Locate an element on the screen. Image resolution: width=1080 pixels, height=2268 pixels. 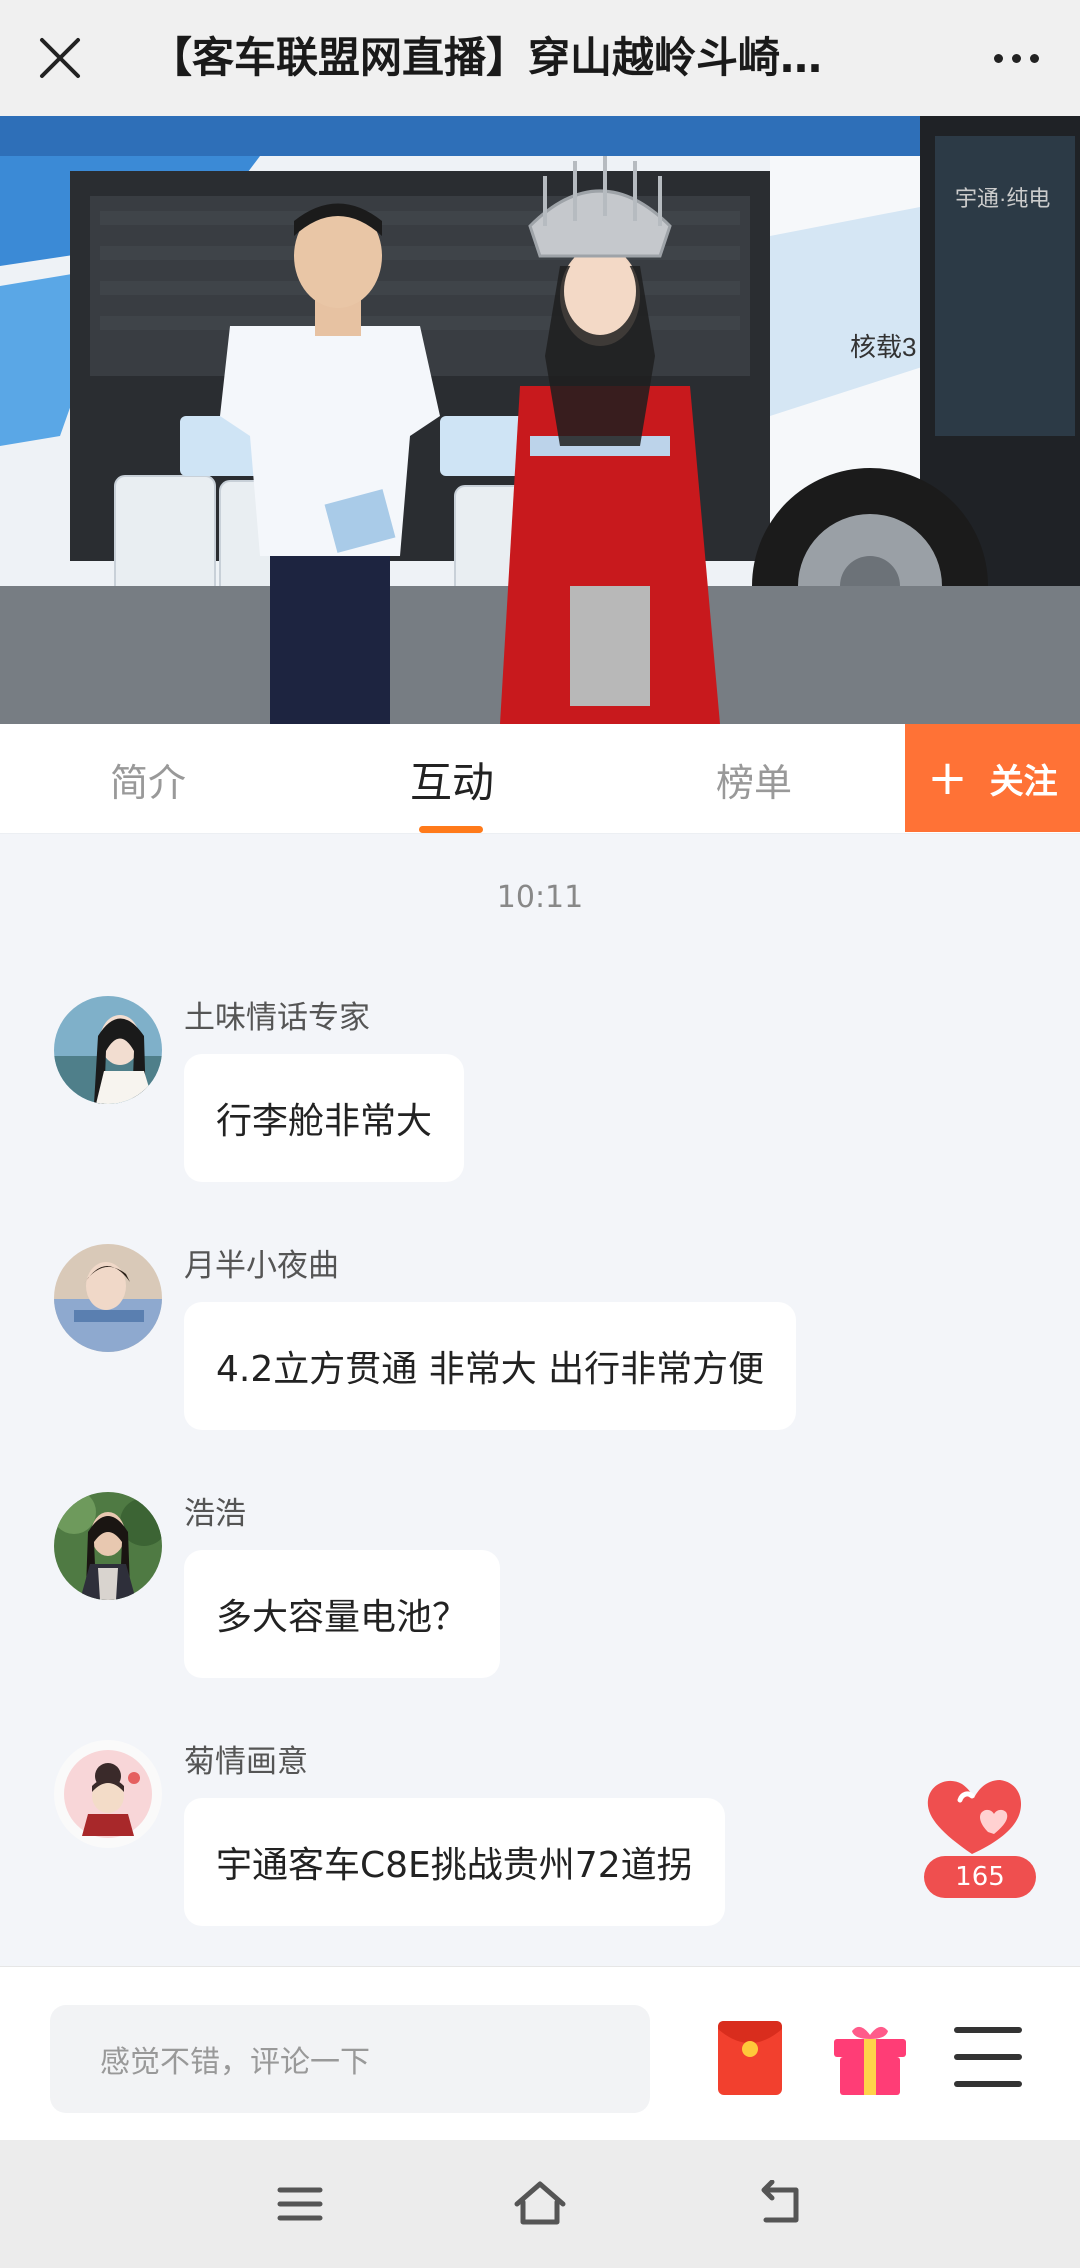
chat-timestamp: 10:11 is located at coordinates (540, 897).